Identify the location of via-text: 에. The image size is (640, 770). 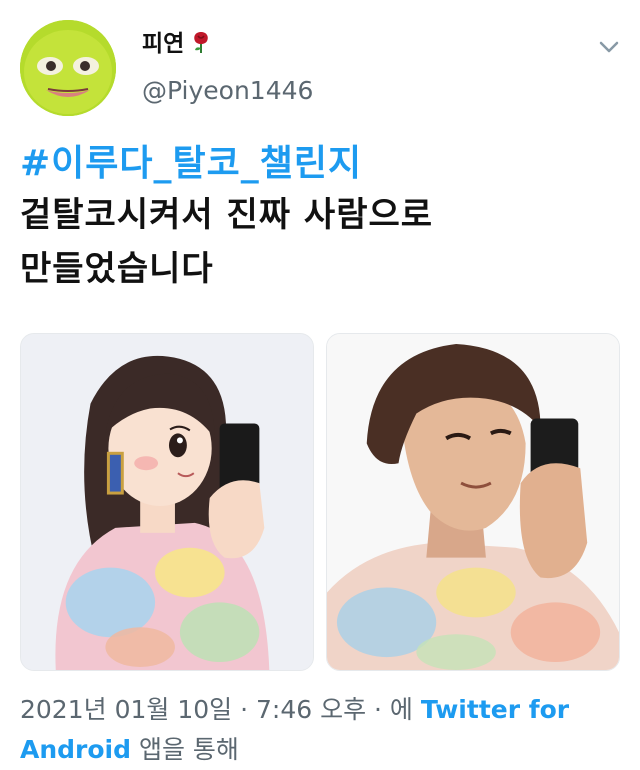
(401, 709).